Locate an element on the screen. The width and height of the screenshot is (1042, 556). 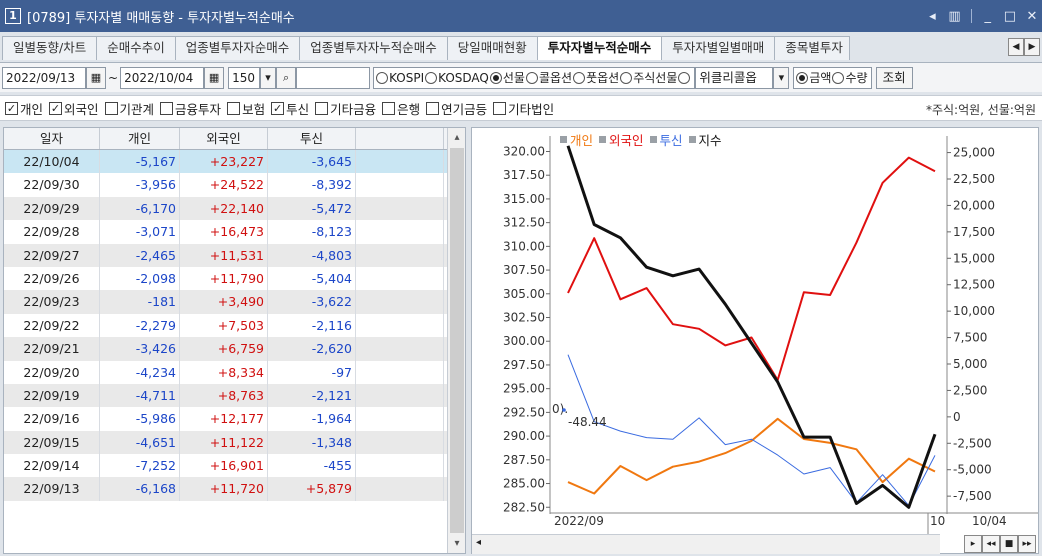
column-header-individual: 개인 is located at coordinates (140, 138).